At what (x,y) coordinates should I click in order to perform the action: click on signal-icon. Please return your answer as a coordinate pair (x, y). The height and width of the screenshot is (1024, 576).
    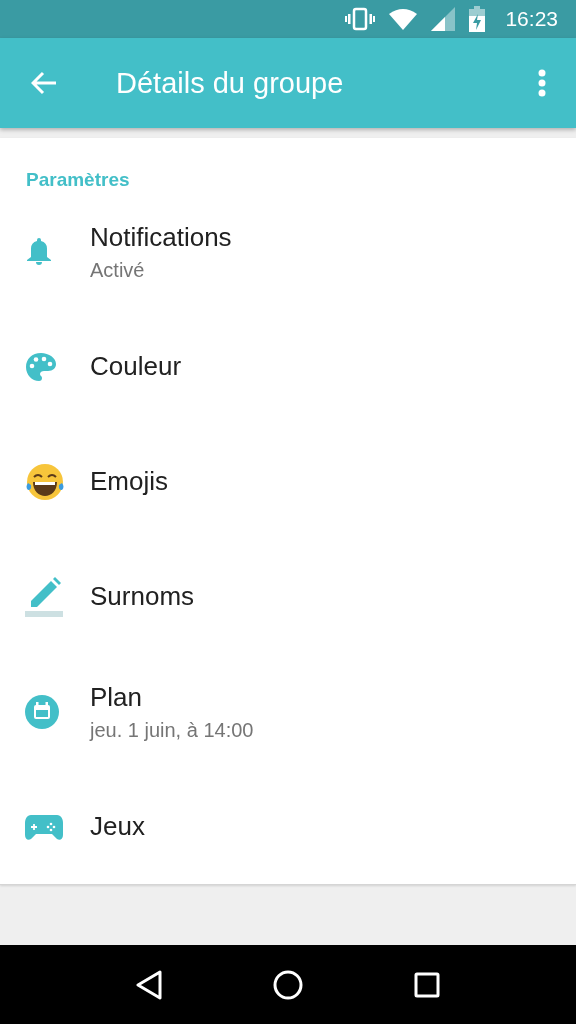
    Looking at the image, I should click on (443, 19).